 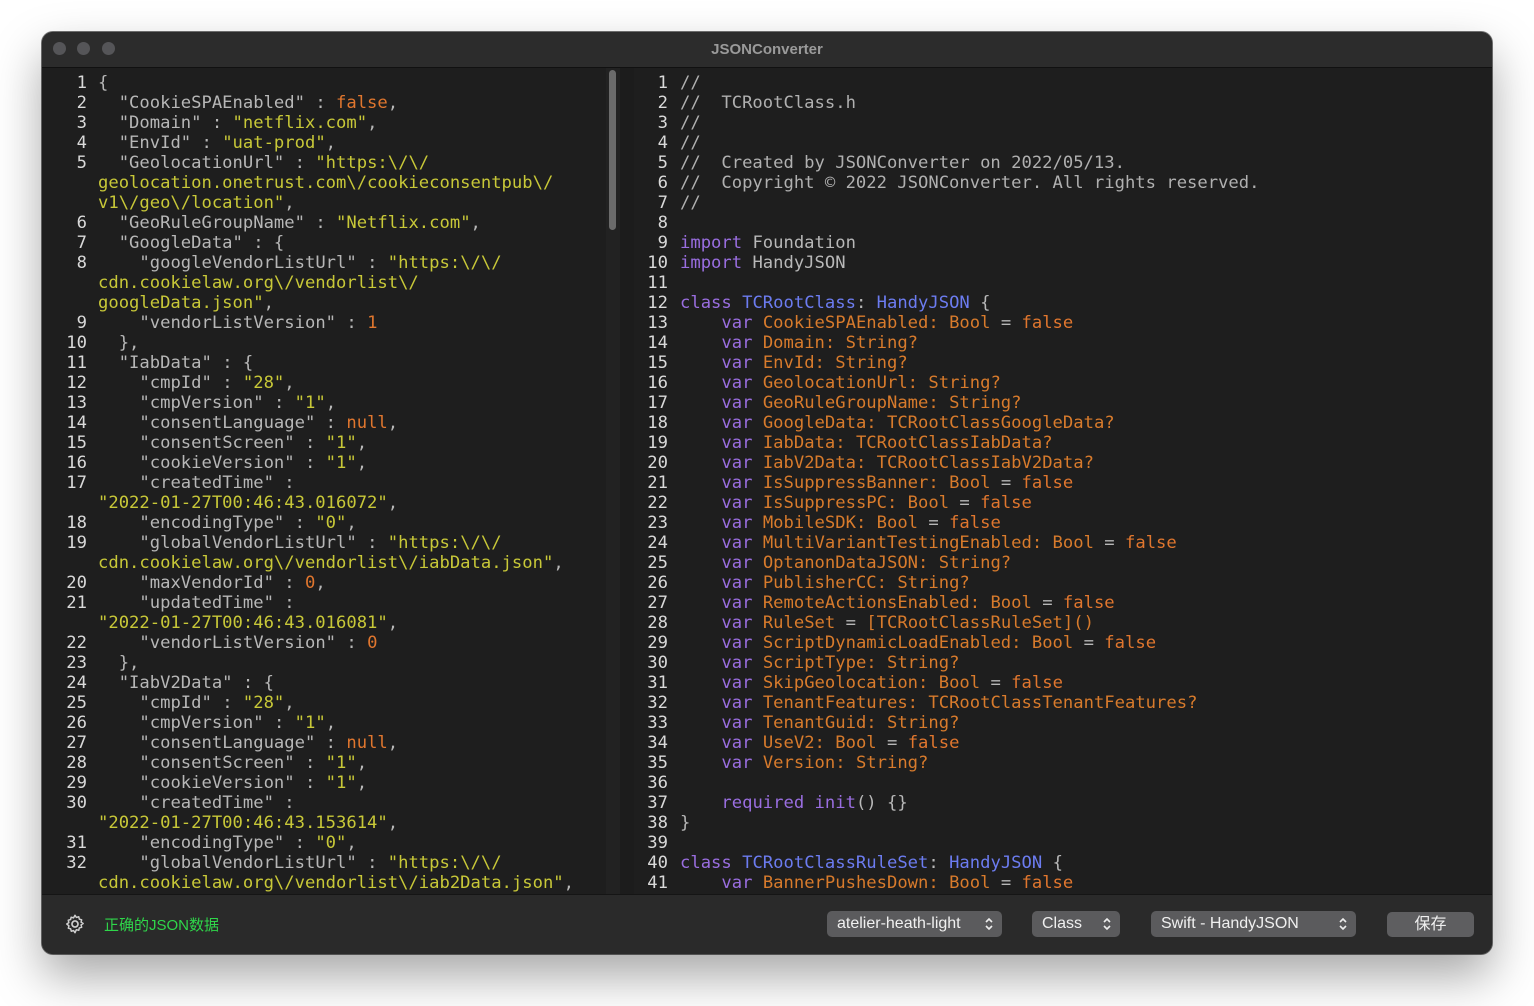 What do you see at coordinates (324, 243) in the screenshot?
I see `code-line: 7 "GoogleData" : {` at bounding box center [324, 243].